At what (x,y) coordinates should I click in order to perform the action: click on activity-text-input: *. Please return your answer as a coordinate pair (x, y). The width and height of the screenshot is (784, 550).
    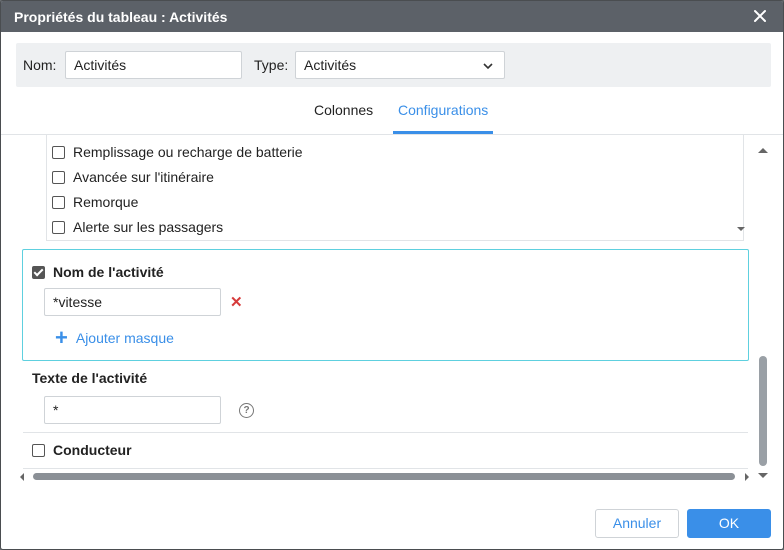
    Looking at the image, I should click on (132, 410).